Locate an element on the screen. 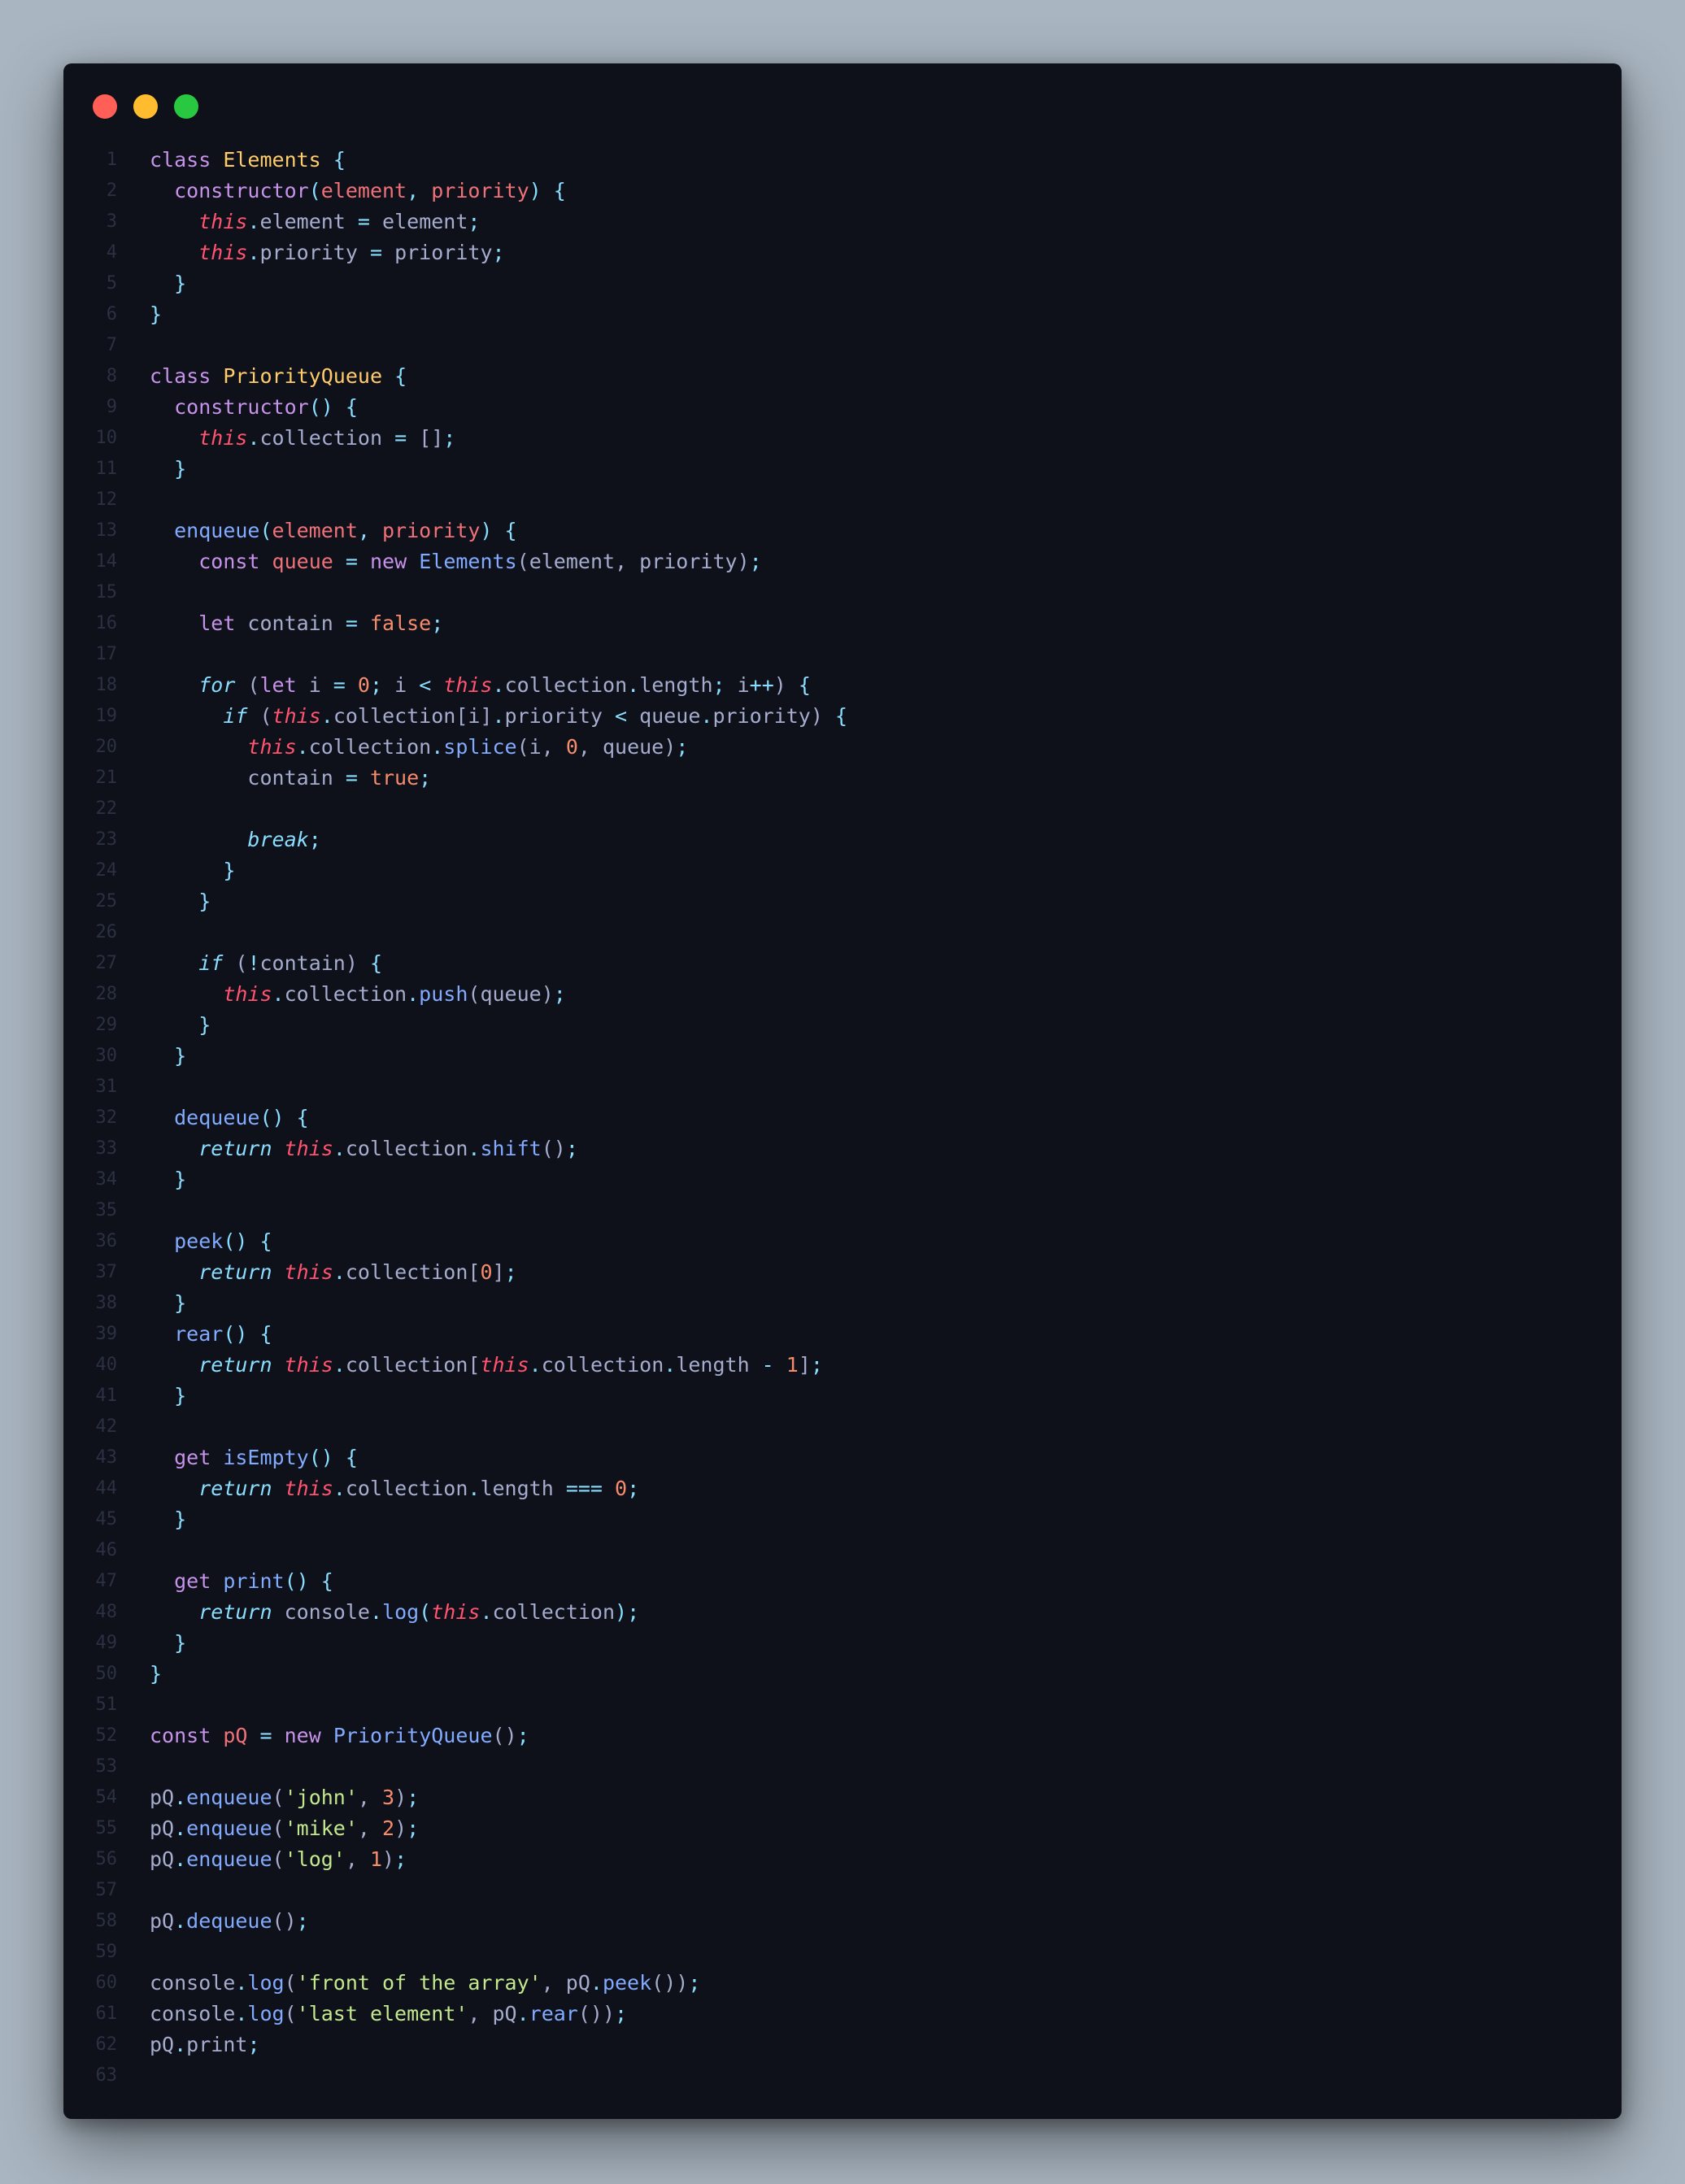  minimize-button is located at coordinates (145, 107).